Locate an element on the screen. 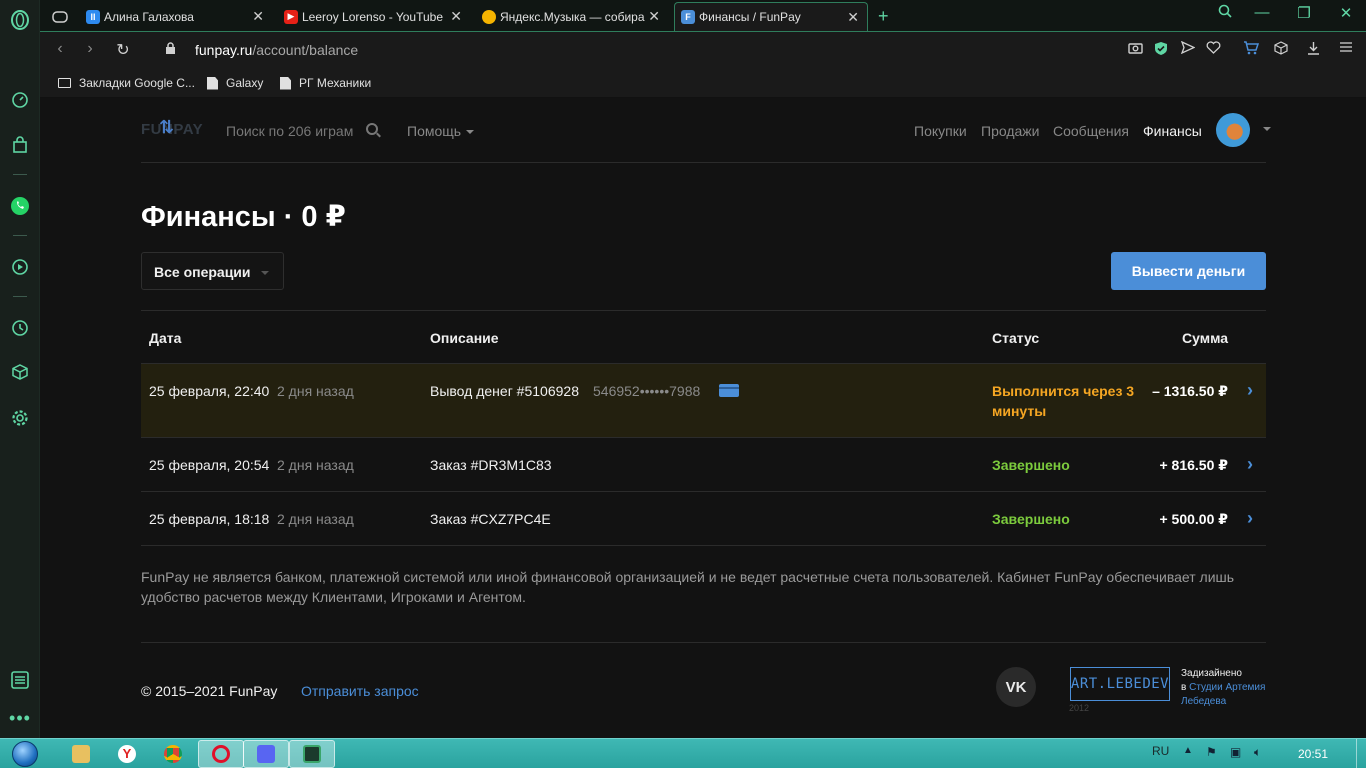  history-icon is located at coordinates (20, 328).